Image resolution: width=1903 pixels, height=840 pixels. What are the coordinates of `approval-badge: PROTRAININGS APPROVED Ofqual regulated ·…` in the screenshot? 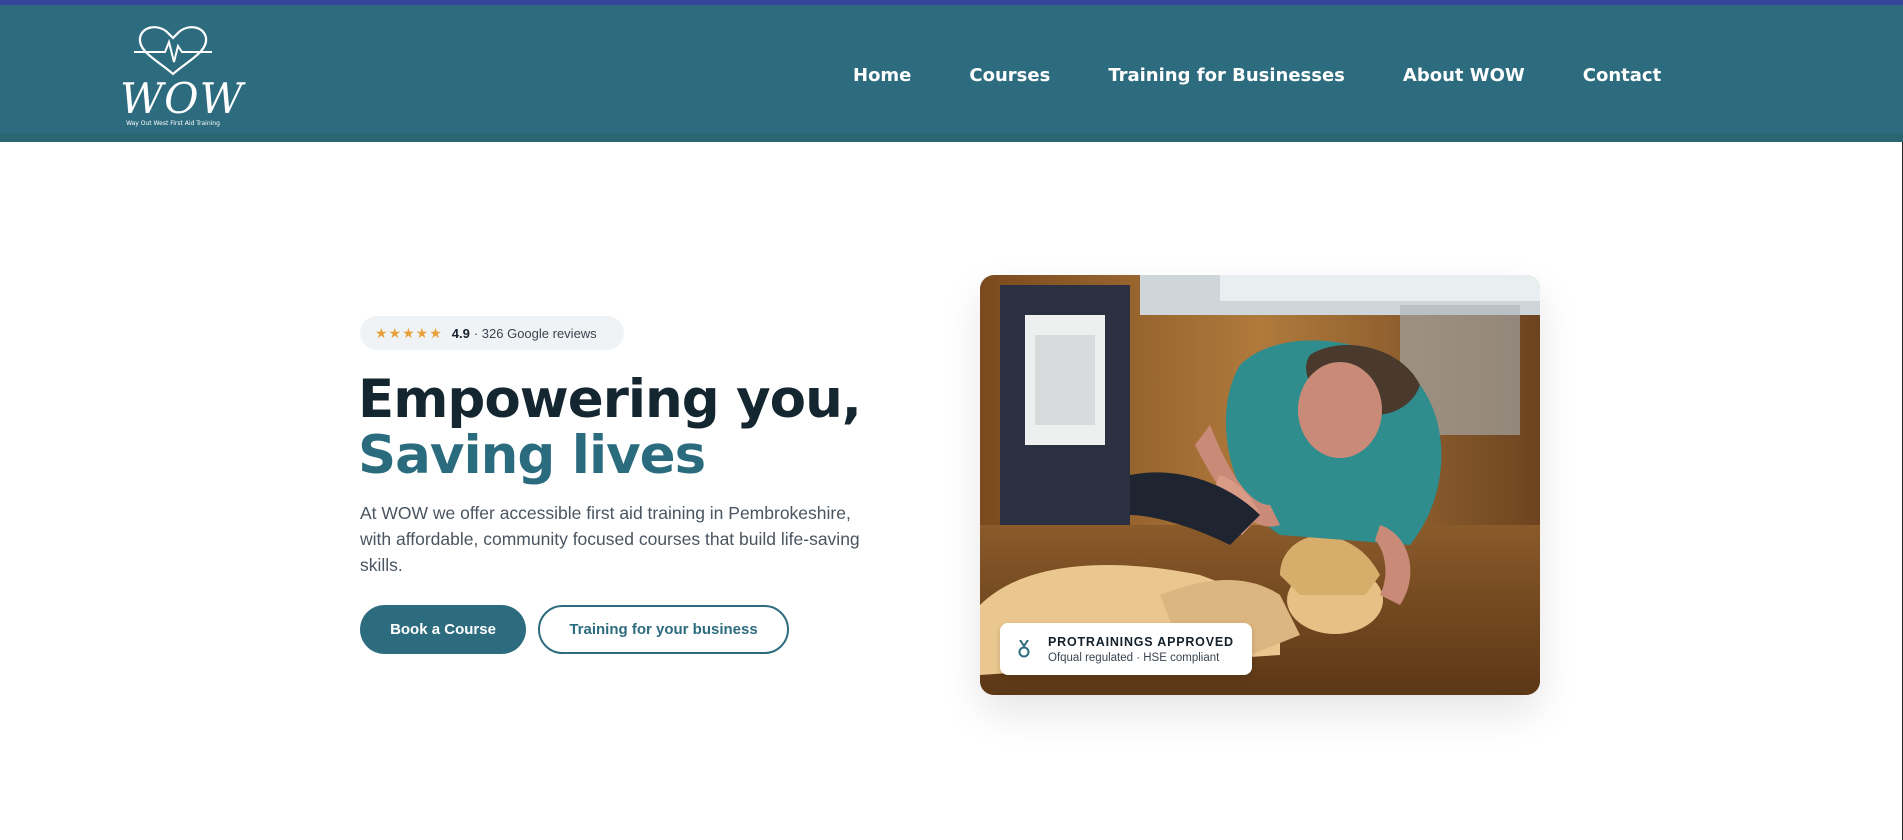 It's located at (1126, 649).